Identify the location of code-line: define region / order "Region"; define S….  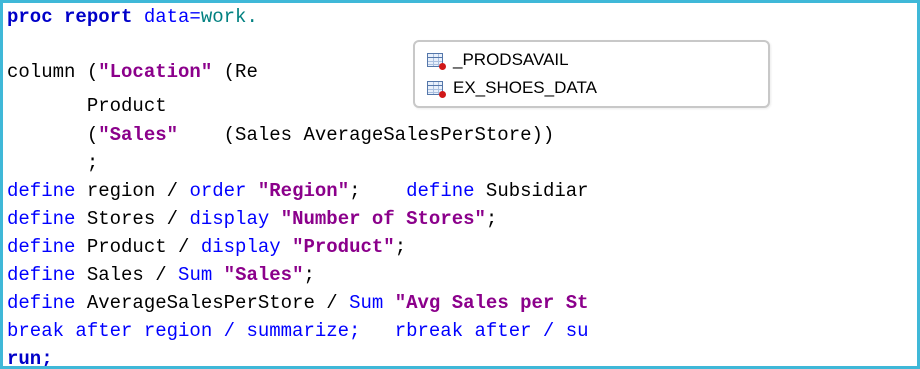
(298, 191).